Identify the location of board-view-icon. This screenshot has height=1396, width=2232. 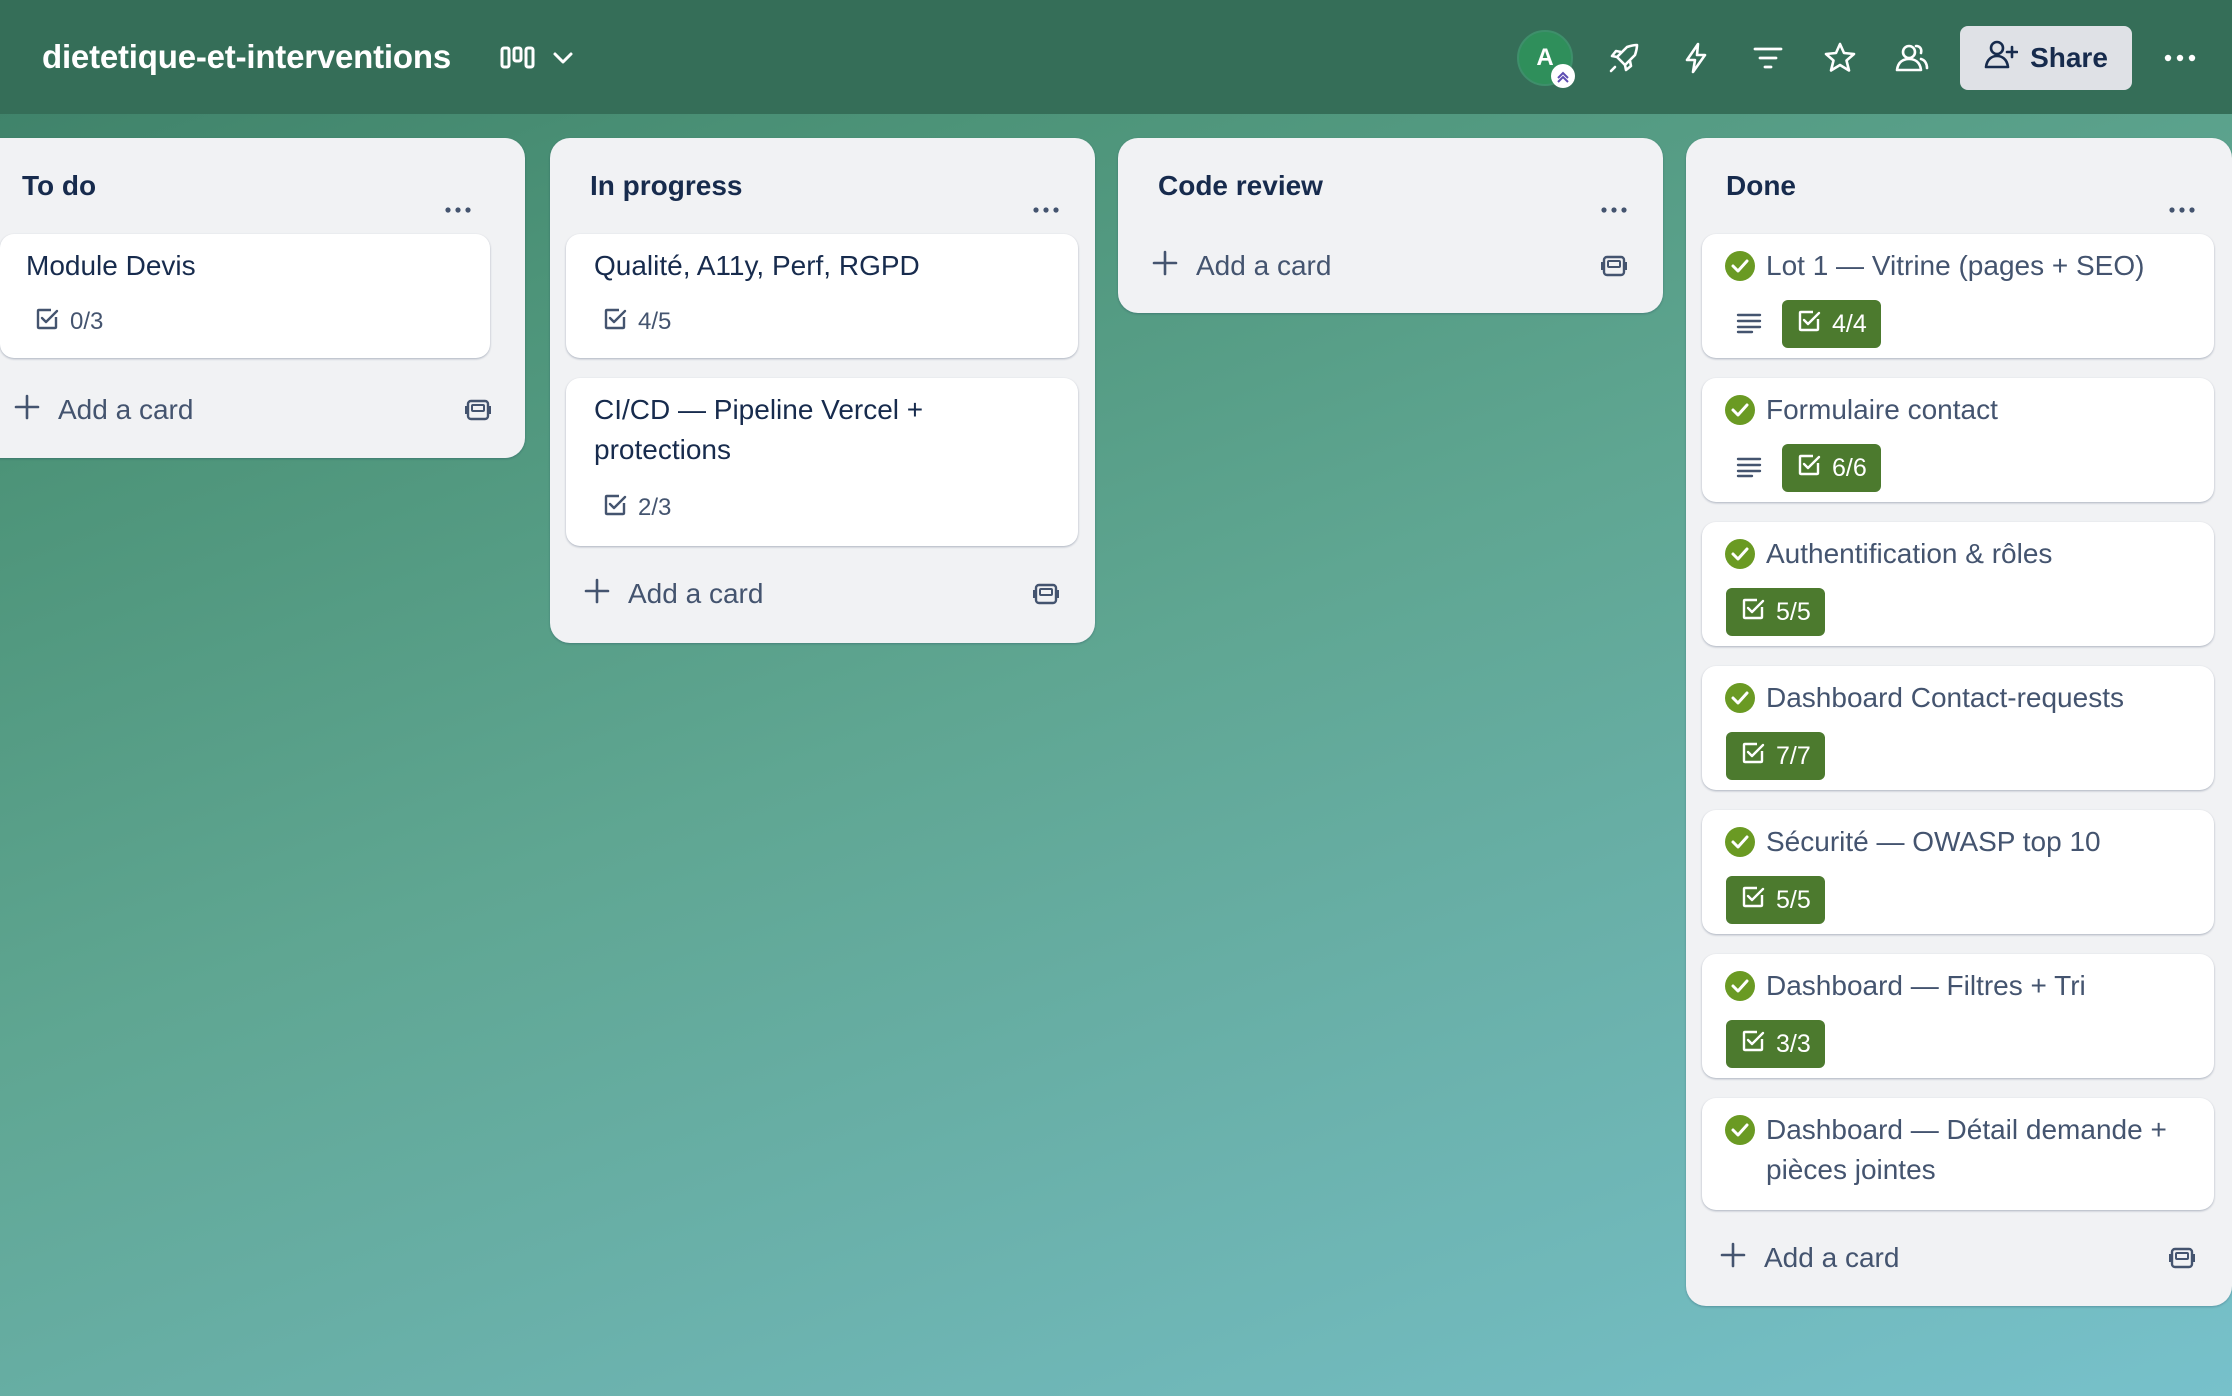
(518, 58).